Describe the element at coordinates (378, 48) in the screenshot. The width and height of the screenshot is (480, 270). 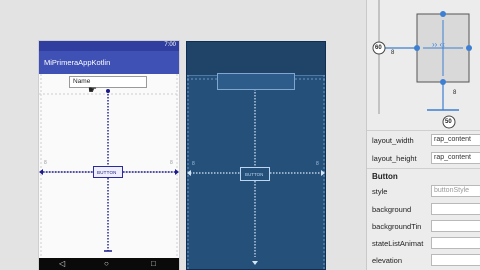
I see `left-margin-value: 60` at that location.